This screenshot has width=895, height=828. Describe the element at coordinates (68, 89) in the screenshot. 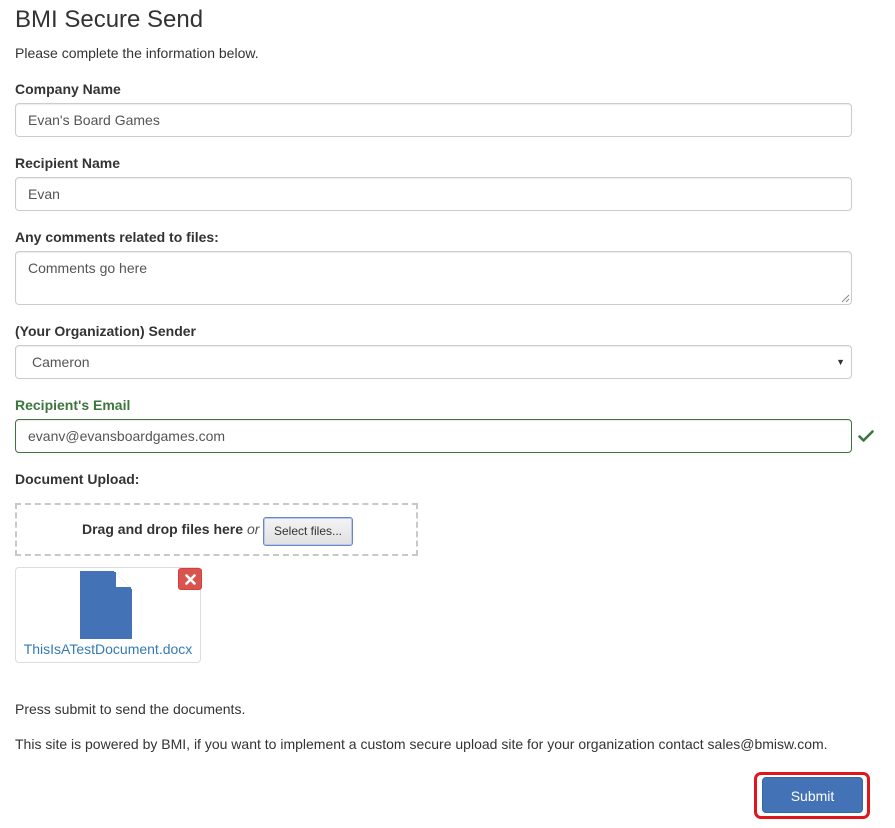

I see `company-name-label: Company Name` at that location.